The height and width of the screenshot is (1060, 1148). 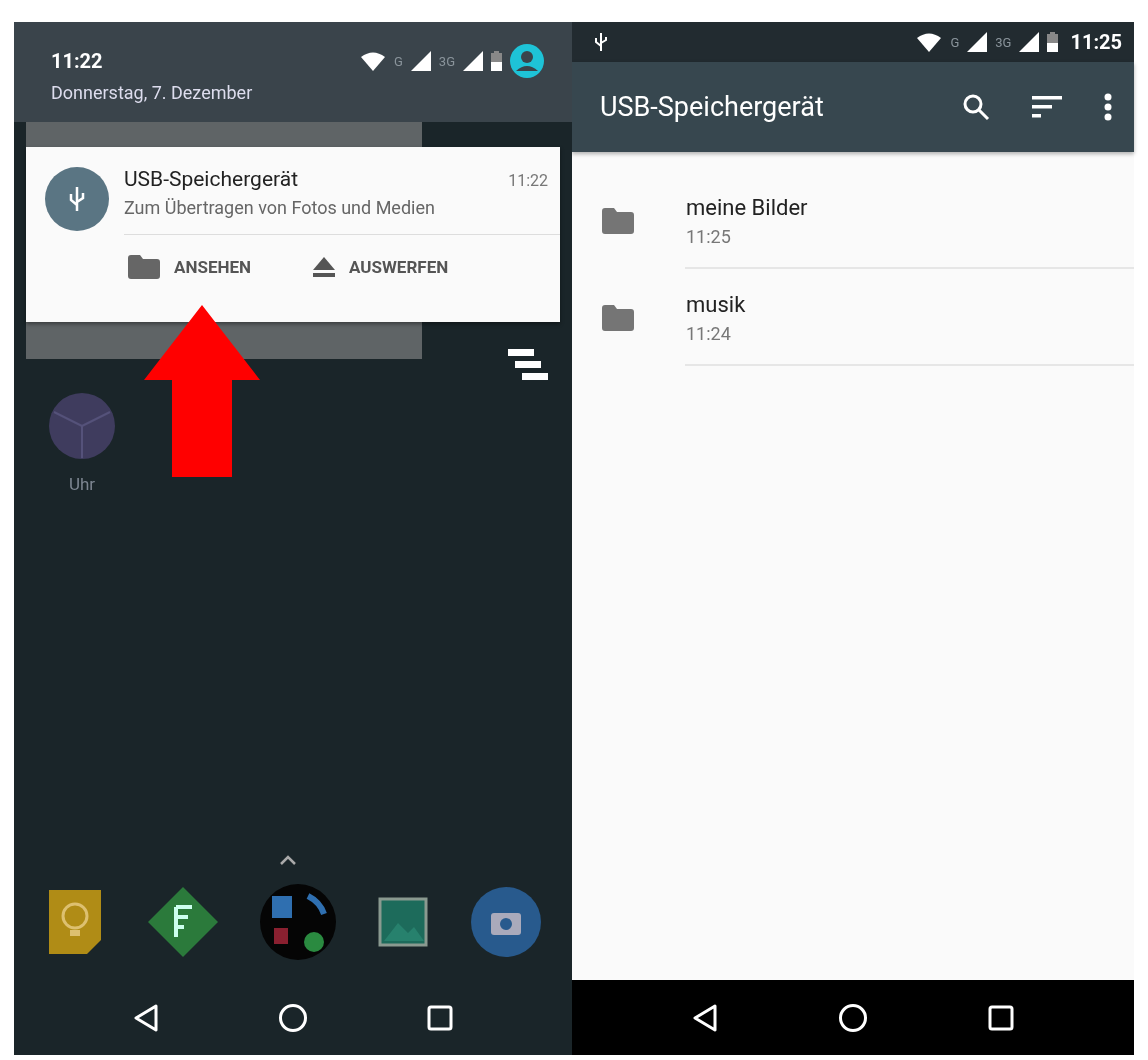 What do you see at coordinates (709, 236) in the screenshot?
I see `folder-time: 11:25` at bounding box center [709, 236].